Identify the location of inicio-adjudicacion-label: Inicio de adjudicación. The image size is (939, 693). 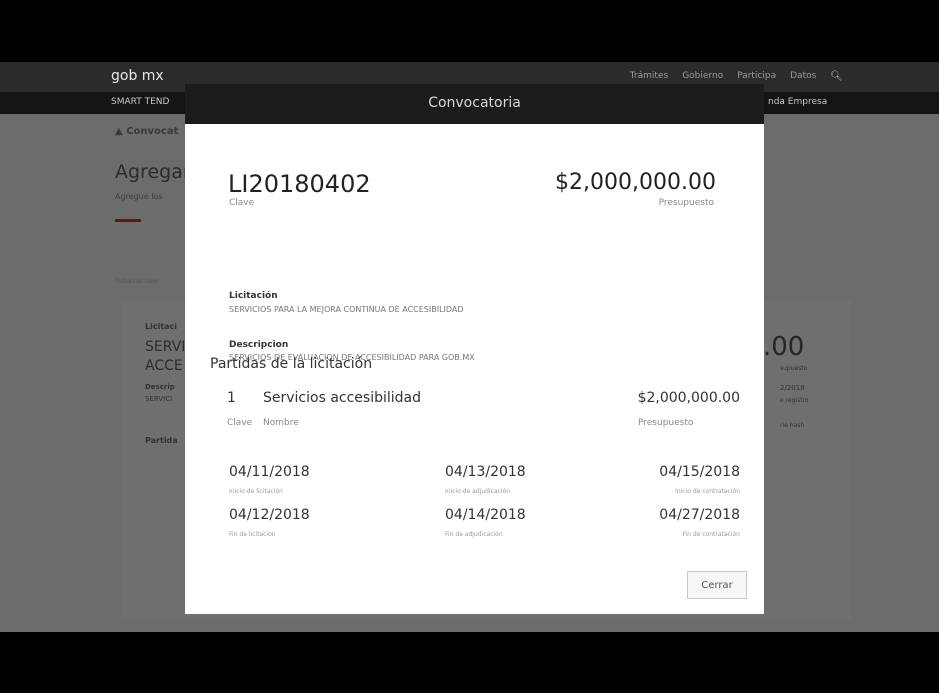
(478, 491).